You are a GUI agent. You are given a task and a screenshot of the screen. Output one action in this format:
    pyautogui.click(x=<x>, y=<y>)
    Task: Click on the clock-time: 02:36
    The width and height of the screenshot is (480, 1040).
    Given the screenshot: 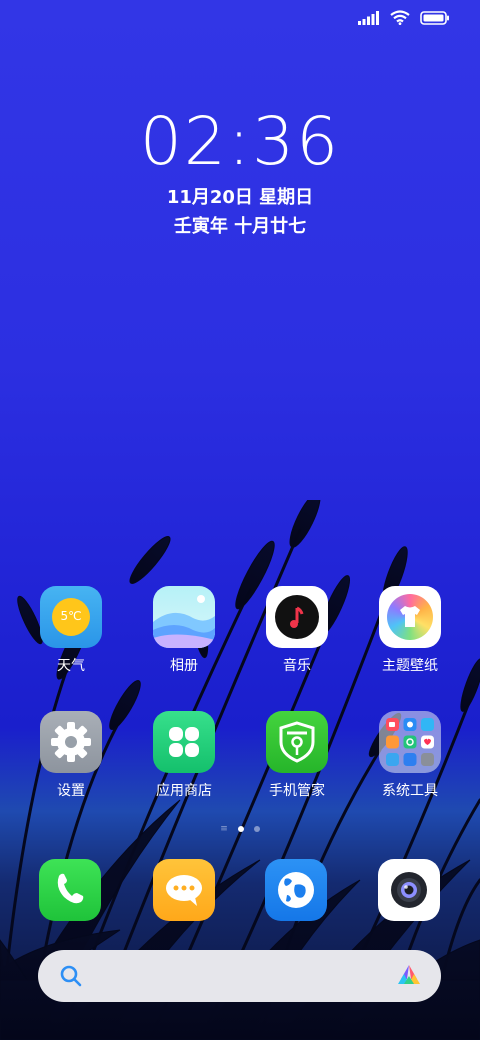 What is the action you would take?
    pyautogui.click(x=240, y=142)
    